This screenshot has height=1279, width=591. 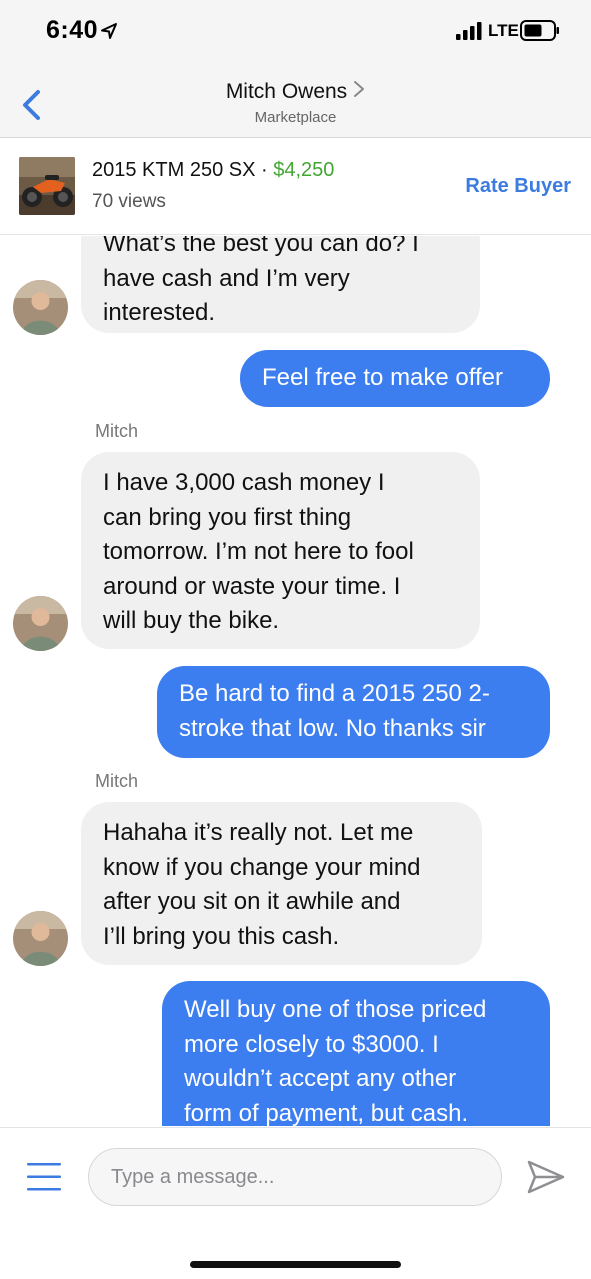 What do you see at coordinates (295, 1264) in the screenshot?
I see `home-indicator` at bounding box center [295, 1264].